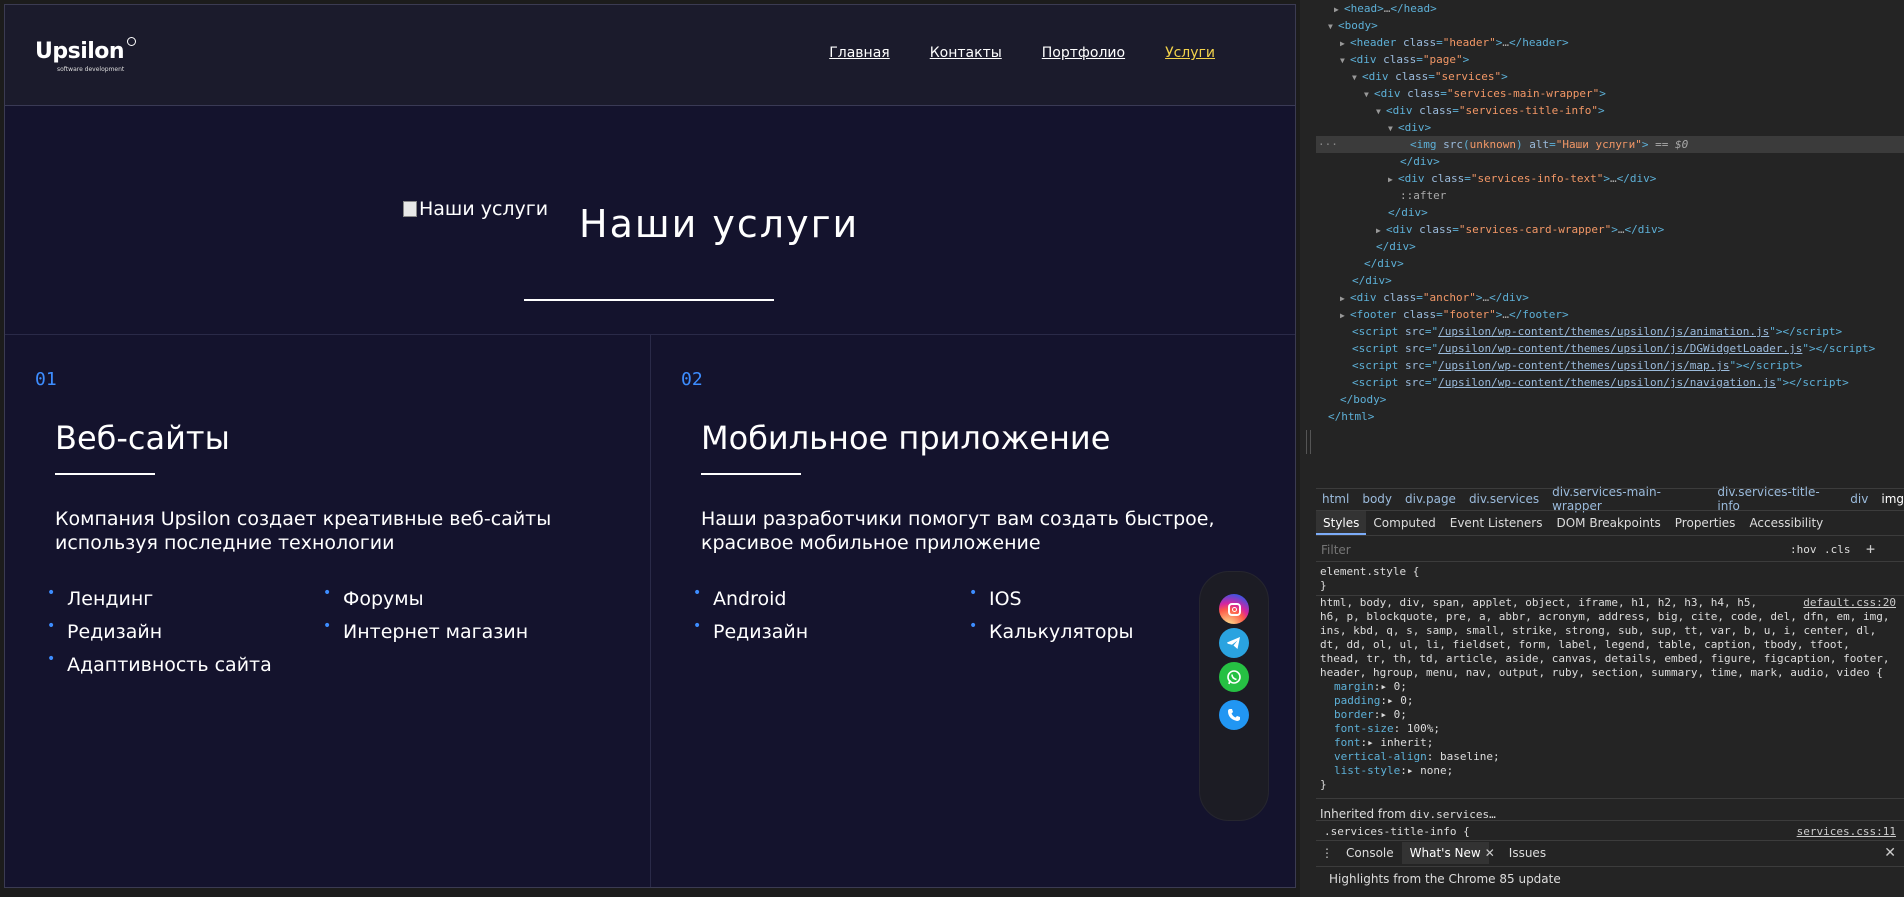 This screenshot has height=897, width=1904. What do you see at coordinates (1430, 499) in the screenshot?
I see `breadcrumb-item: div.page` at bounding box center [1430, 499].